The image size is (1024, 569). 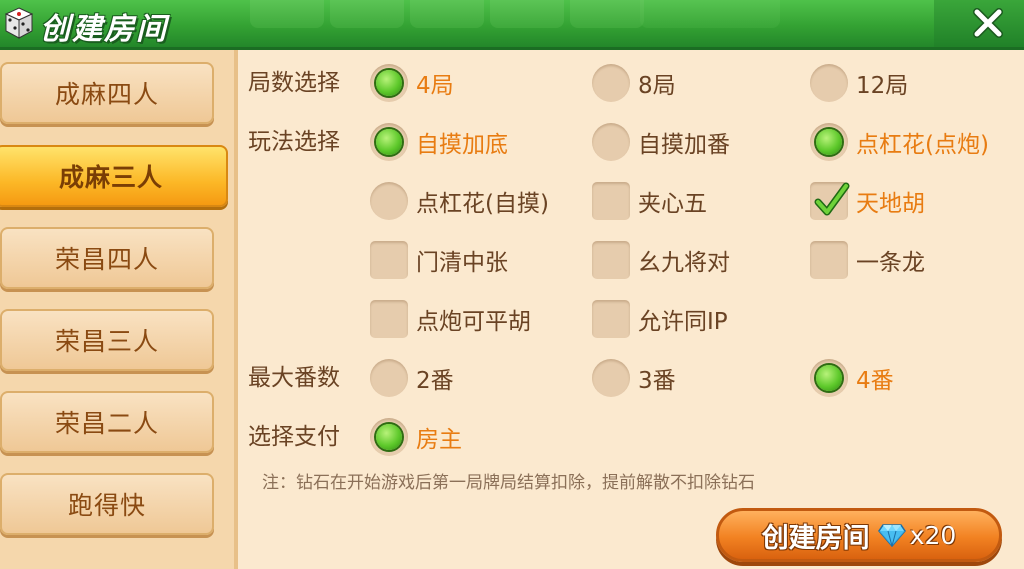 I want to click on rule-tiandihu: 天地胡, so click(x=867, y=201).